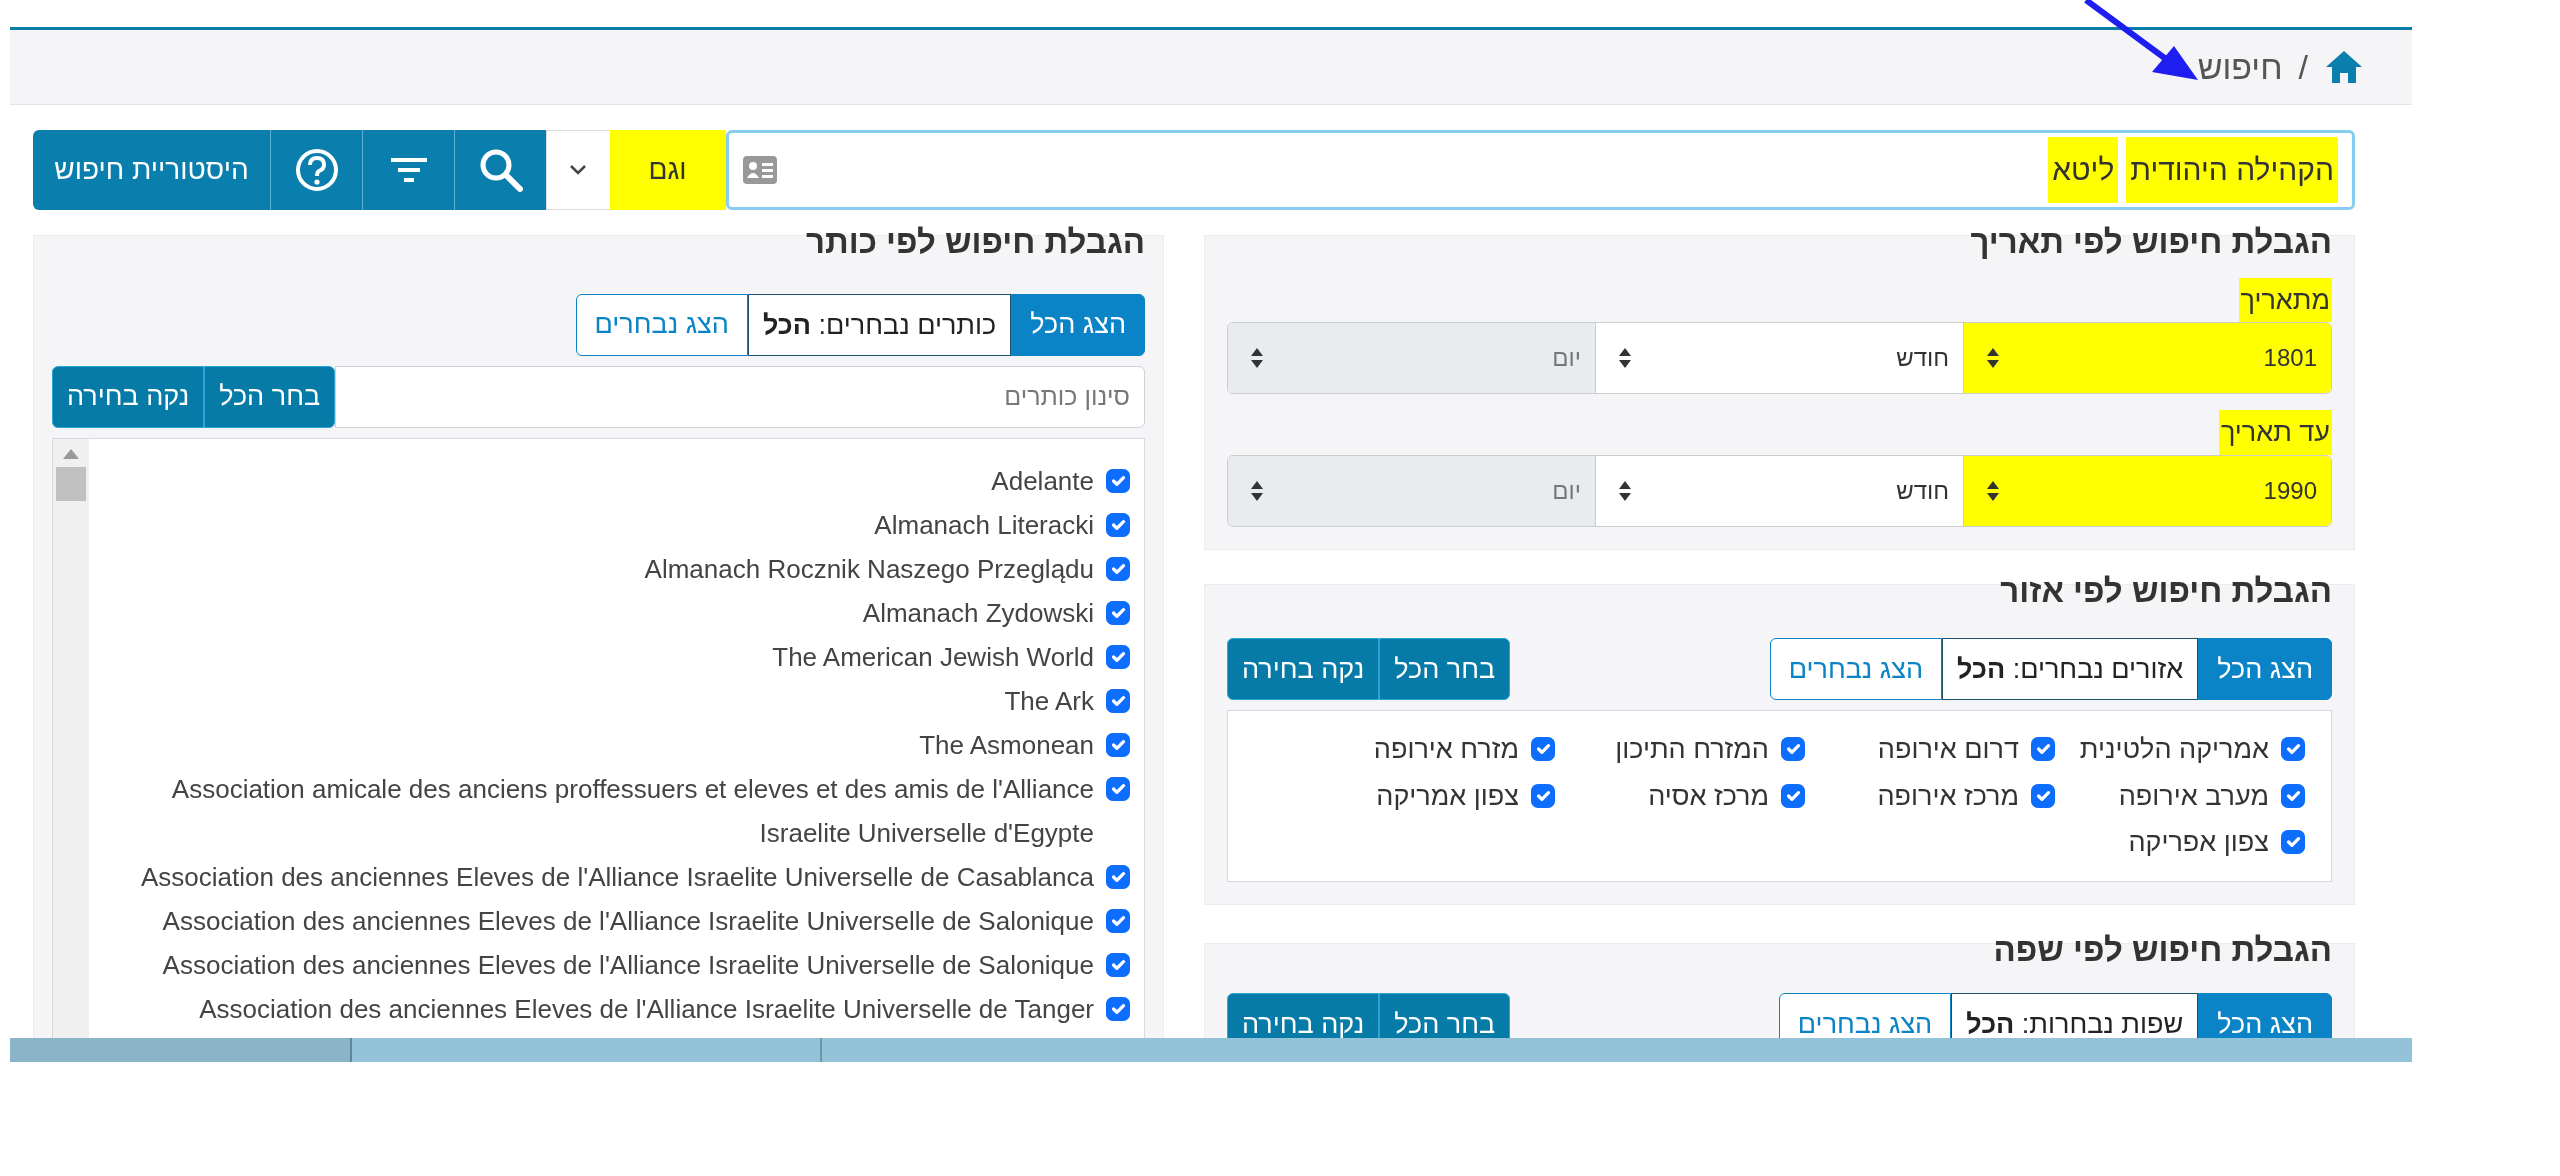 The image size is (2560, 1176). Describe the element at coordinates (879, 324) in the screenshot. I see `selection-summary: כותרים נבחרים: הכל` at that location.